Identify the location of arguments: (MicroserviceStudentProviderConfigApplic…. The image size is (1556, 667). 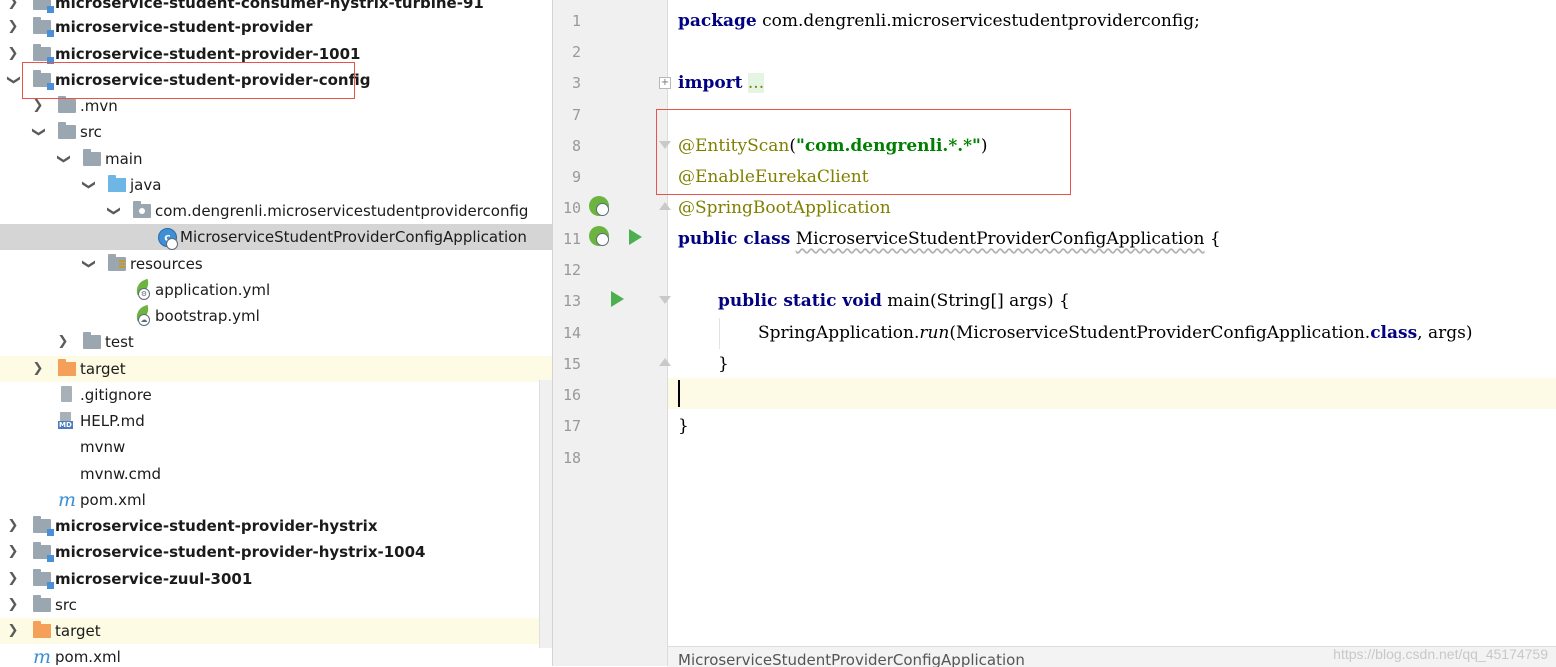
(1160, 333).